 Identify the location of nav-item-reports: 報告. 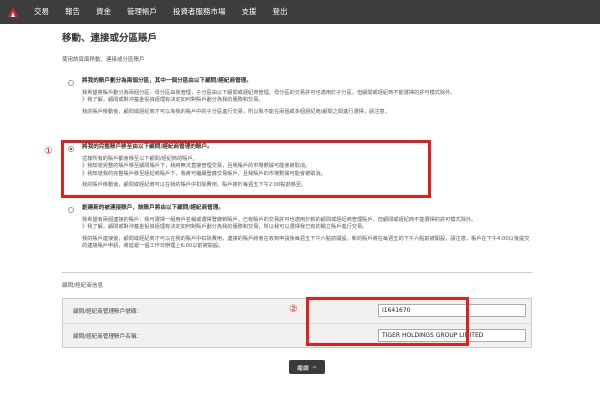
(72, 12).